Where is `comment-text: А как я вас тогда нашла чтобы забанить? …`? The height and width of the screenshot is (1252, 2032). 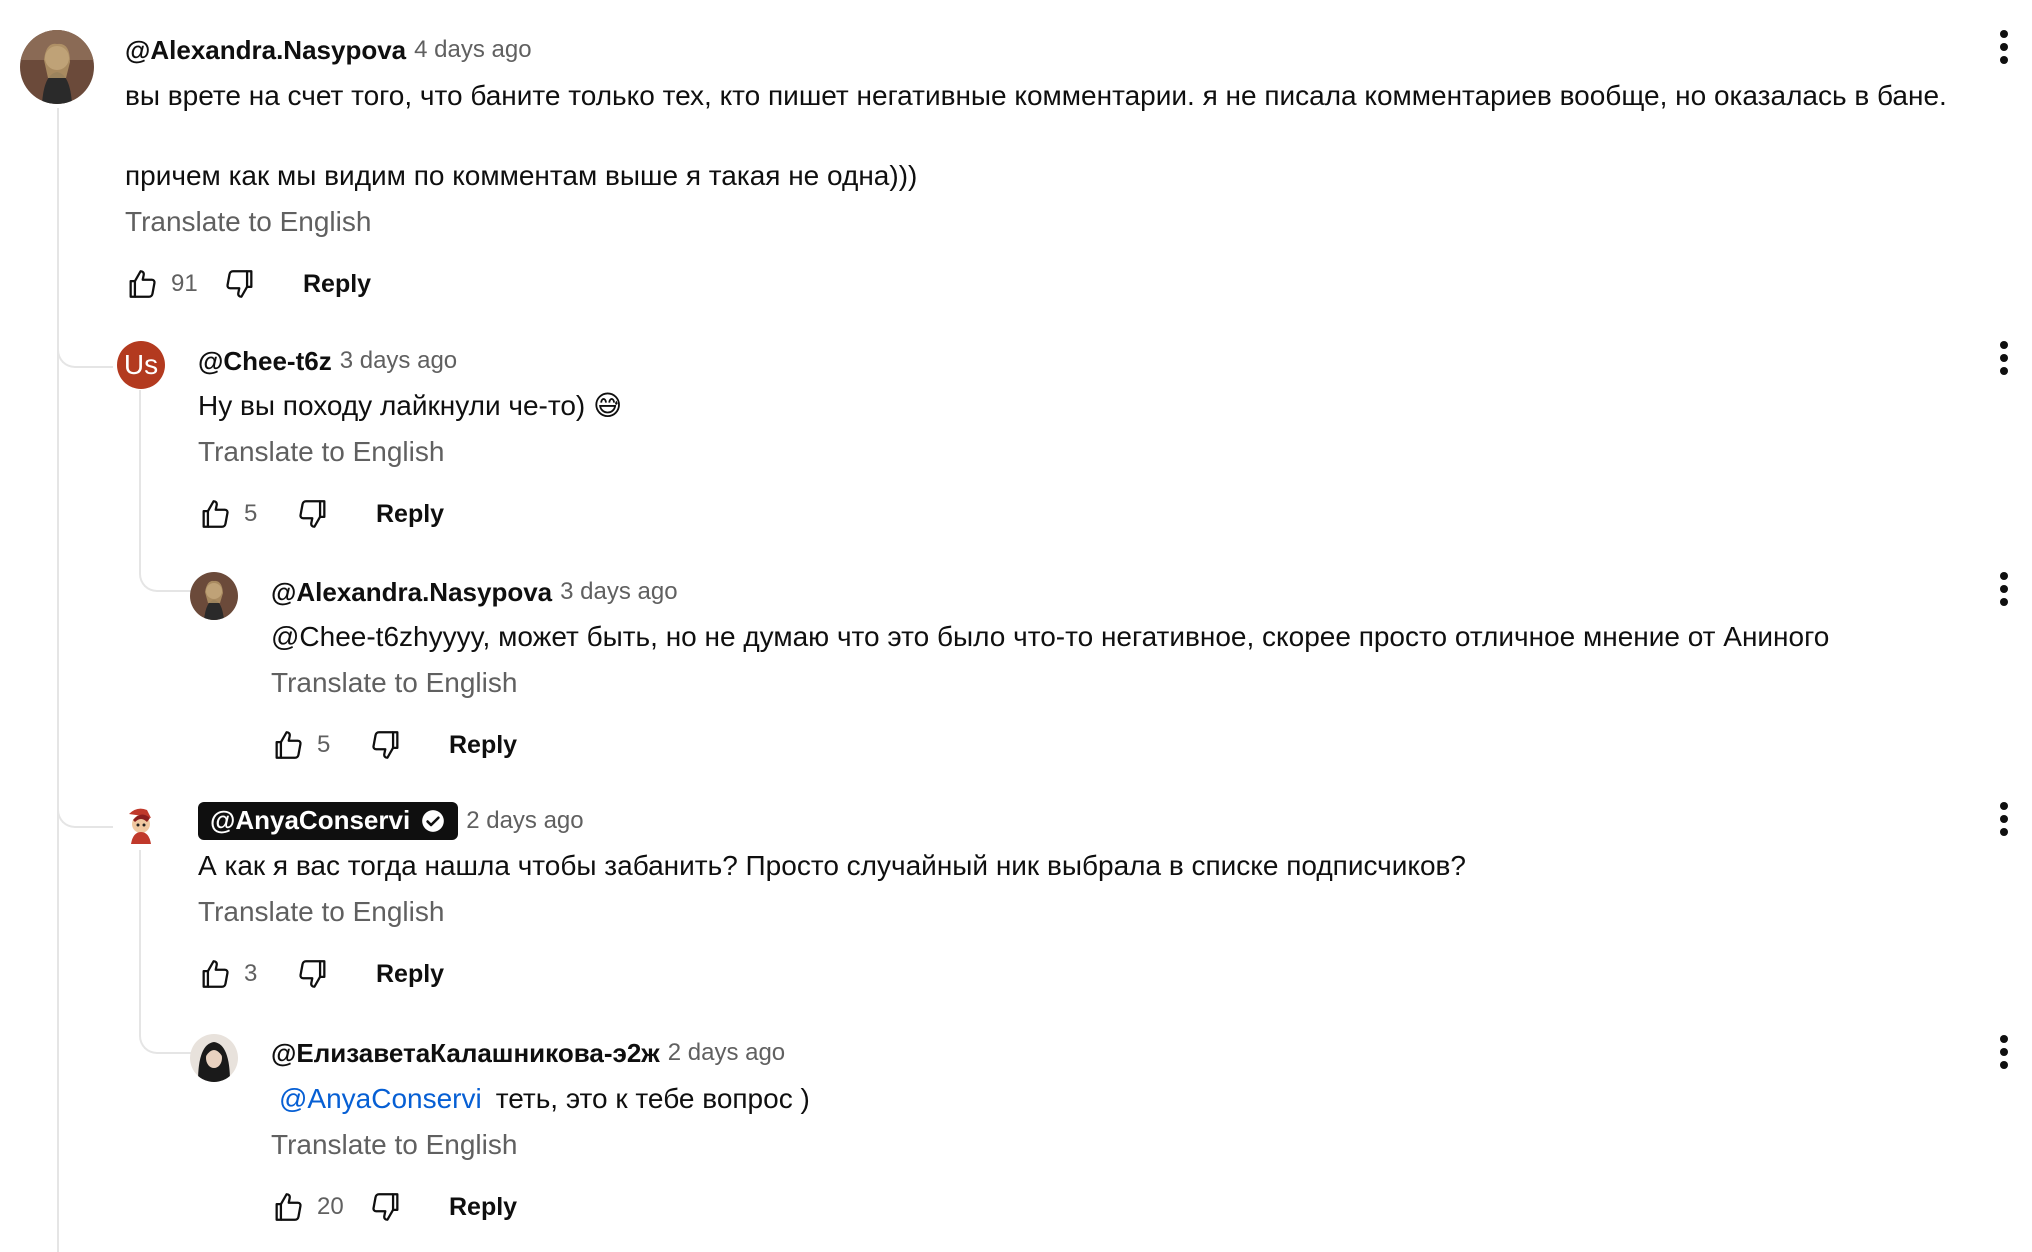
comment-text: А как я вас тогда нашла чтобы забанить? … is located at coordinates (832, 865).